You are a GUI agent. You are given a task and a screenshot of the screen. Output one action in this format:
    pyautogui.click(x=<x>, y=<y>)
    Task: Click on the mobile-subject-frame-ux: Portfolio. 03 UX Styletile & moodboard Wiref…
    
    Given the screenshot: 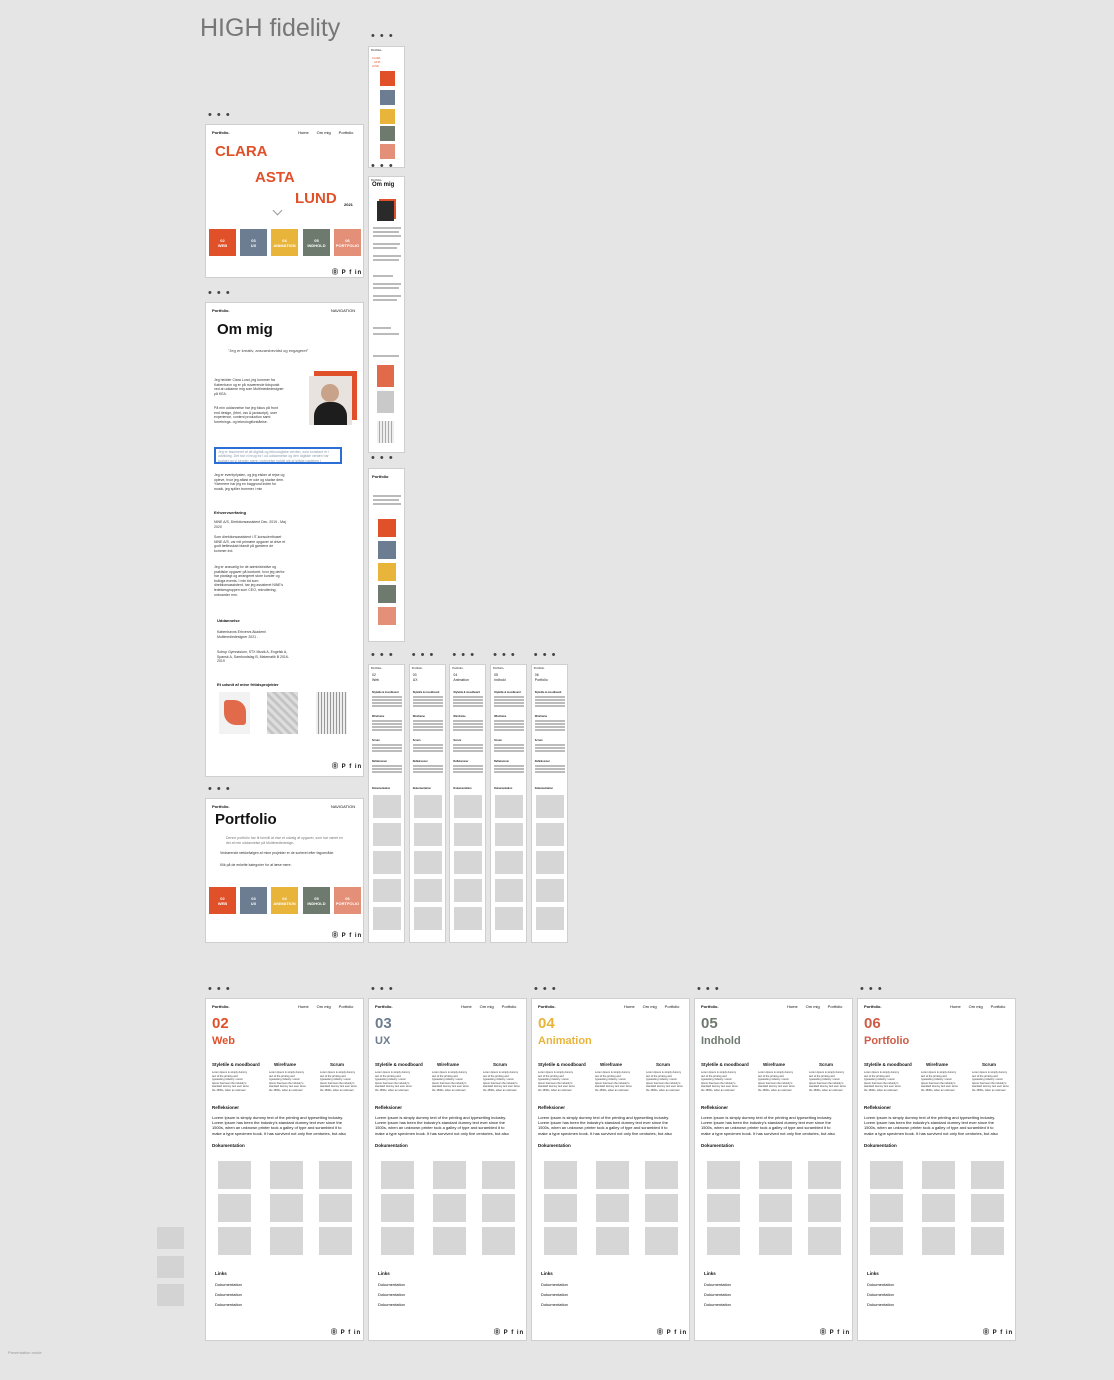 What is the action you would take?
    pyautogui.click(x=427, y=803)
    